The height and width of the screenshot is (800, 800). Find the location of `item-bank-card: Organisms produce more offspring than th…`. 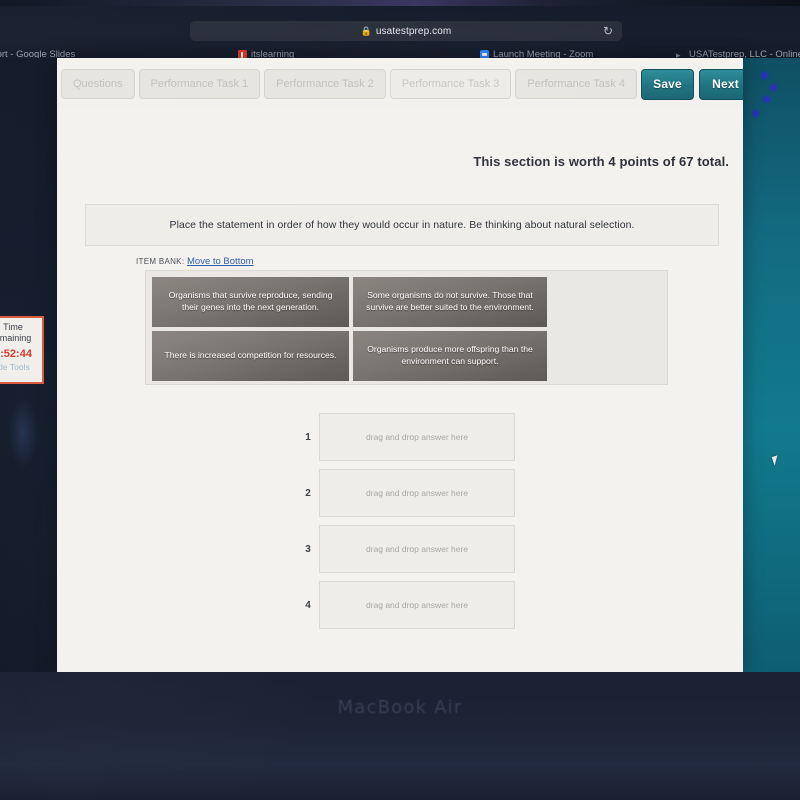

item-bank-card: Organisms produce more offspring than th… is located at coordinates (450, 356).